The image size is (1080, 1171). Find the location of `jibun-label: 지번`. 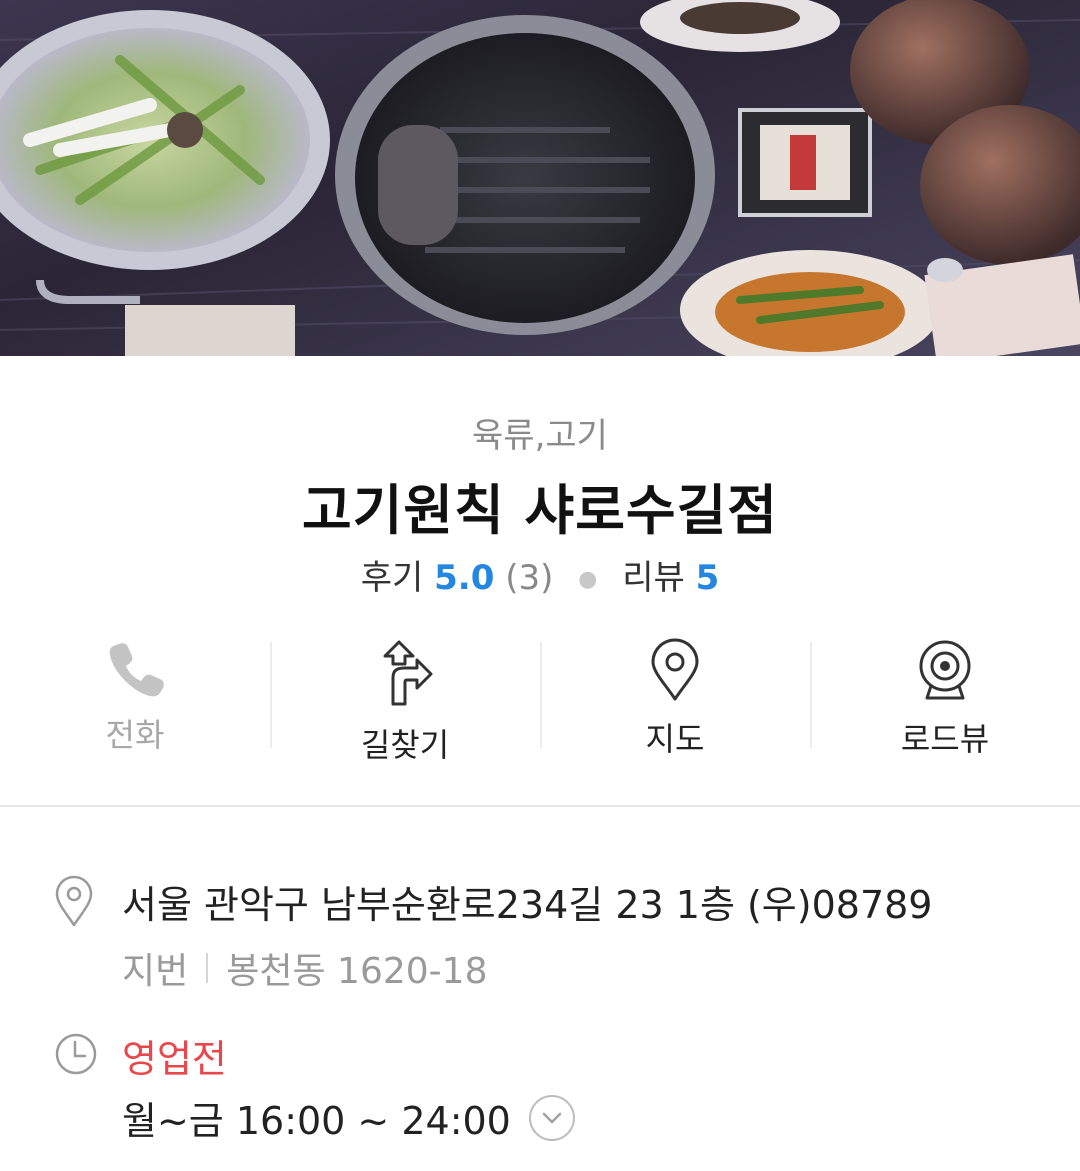

jibun-label: 지번 is located at coordinates (155, 971).